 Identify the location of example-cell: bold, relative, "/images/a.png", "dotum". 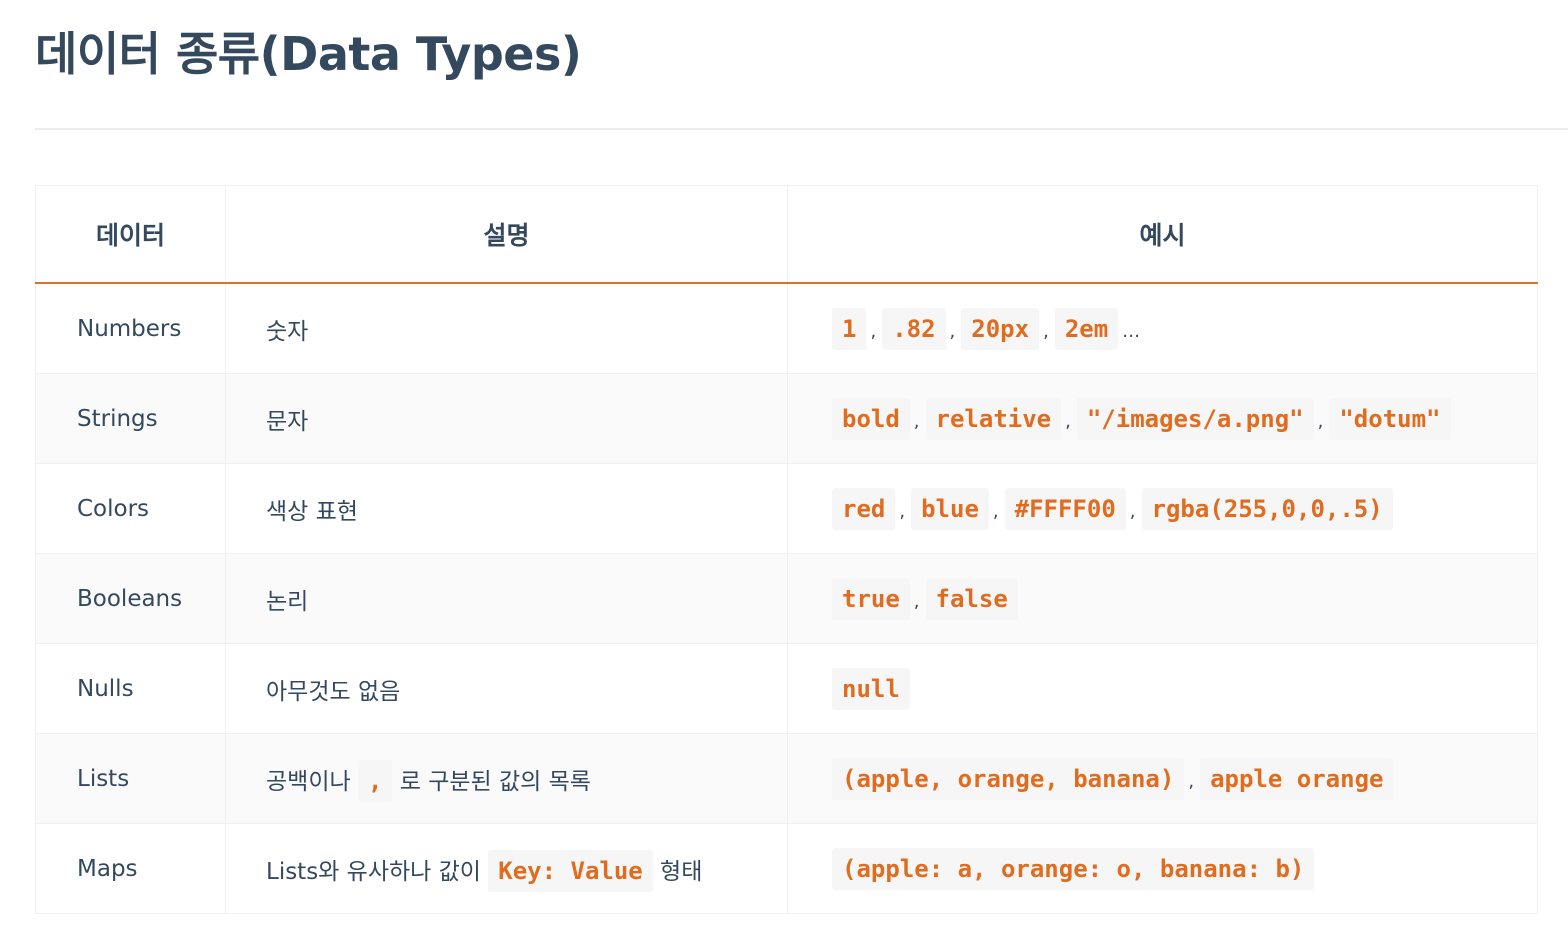
(1162, 418).